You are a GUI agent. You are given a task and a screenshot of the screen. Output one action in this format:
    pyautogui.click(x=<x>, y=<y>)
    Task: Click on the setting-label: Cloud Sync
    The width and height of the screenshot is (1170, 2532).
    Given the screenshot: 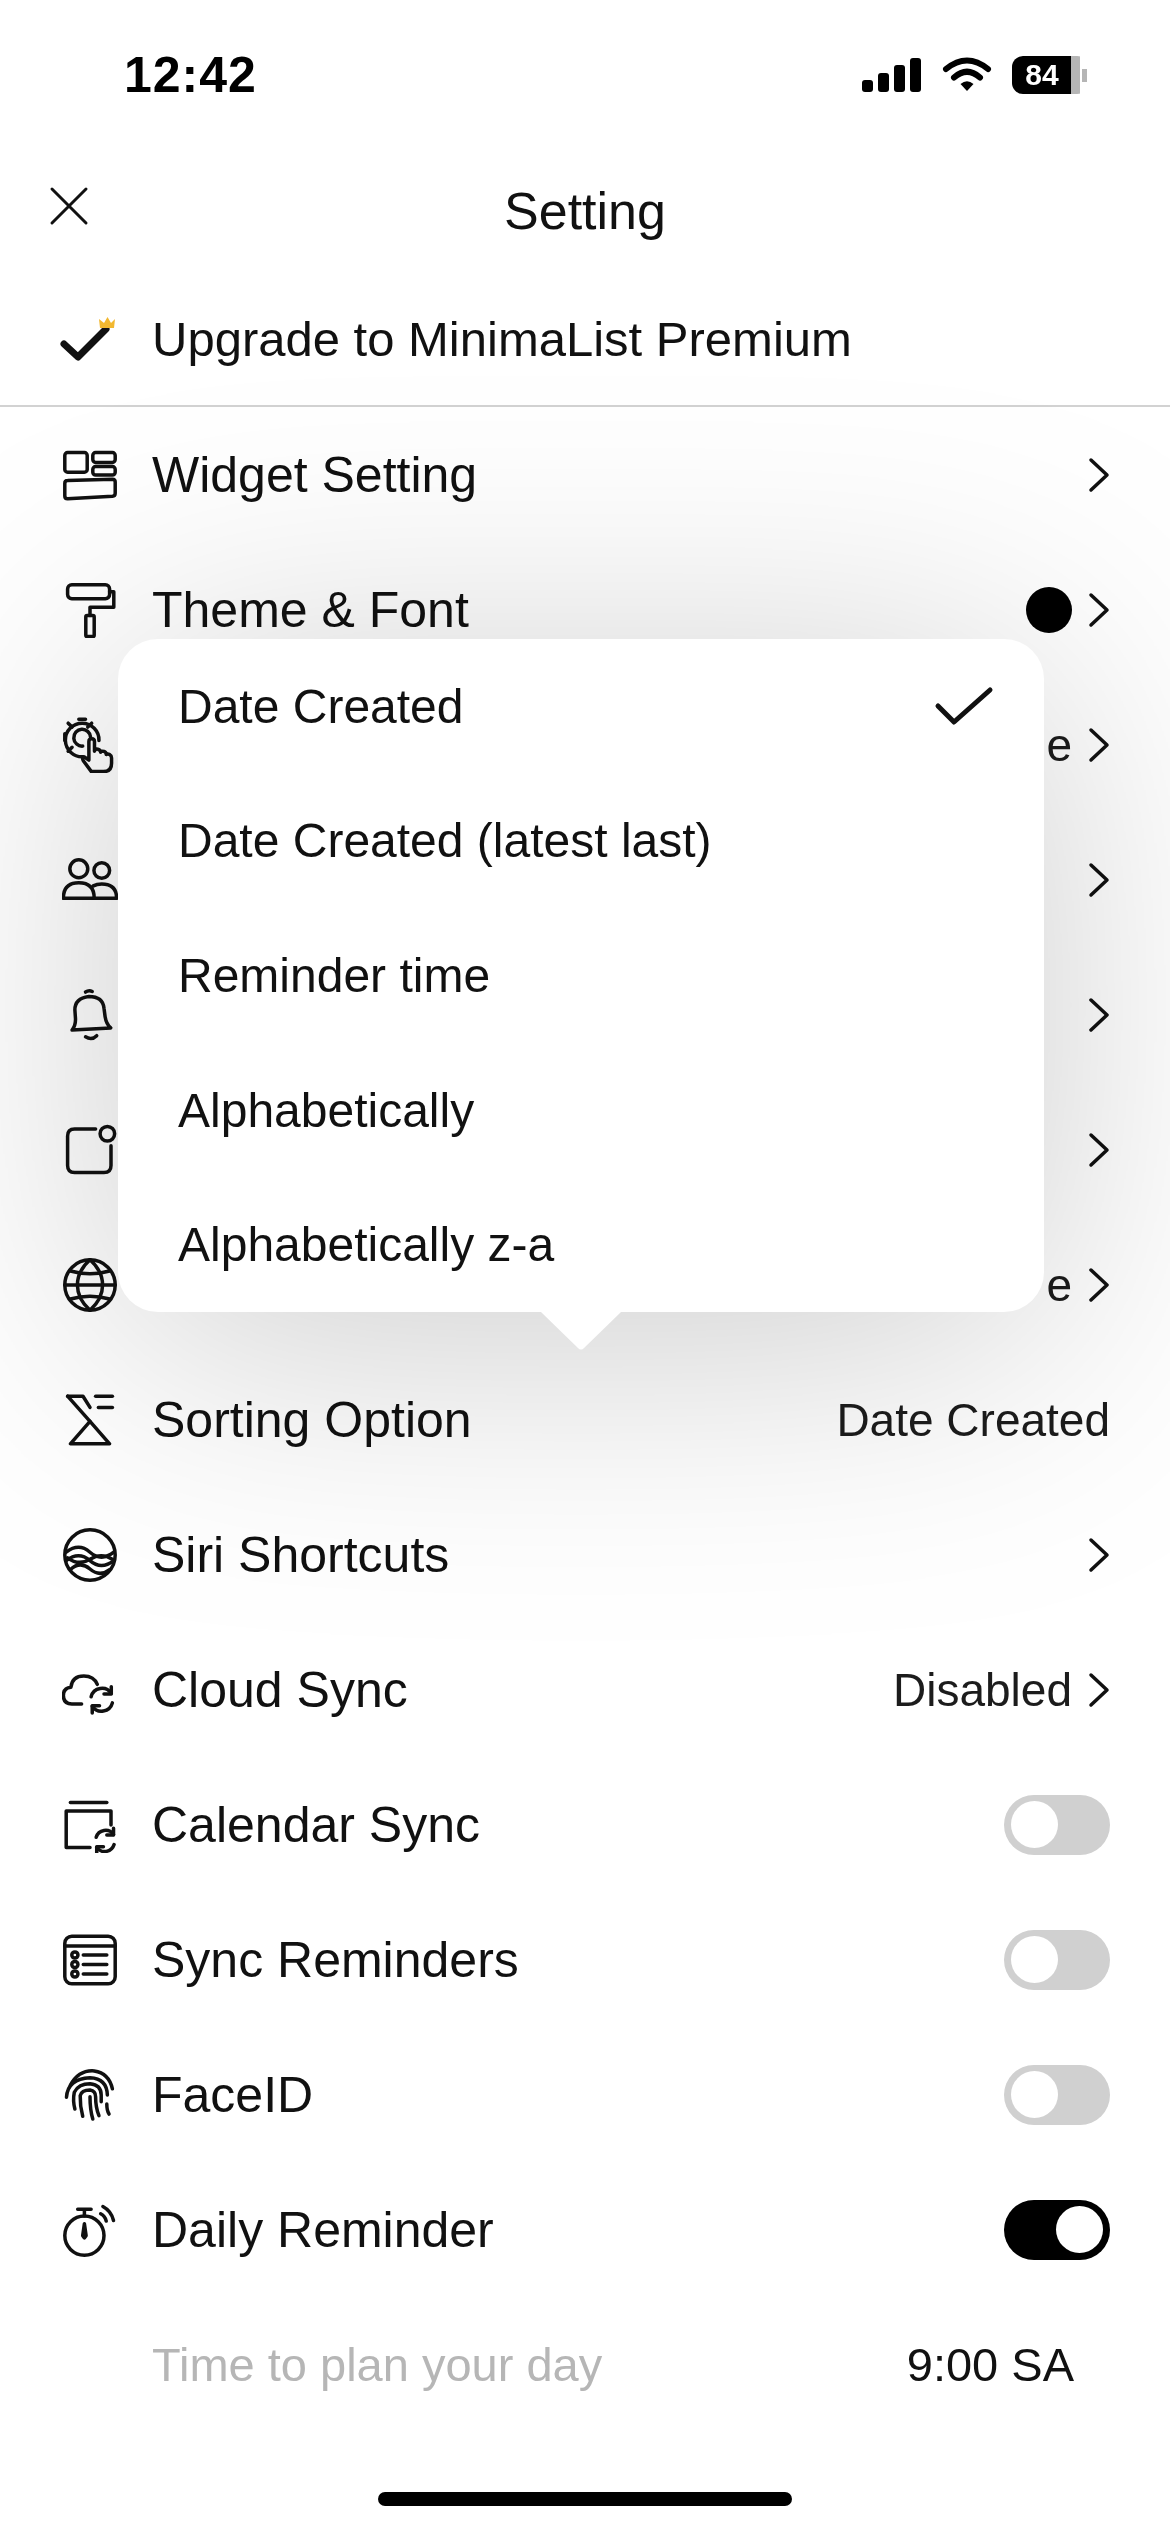 What is the action you would take?
    pyautogui.click(x=280, y=1689)
    